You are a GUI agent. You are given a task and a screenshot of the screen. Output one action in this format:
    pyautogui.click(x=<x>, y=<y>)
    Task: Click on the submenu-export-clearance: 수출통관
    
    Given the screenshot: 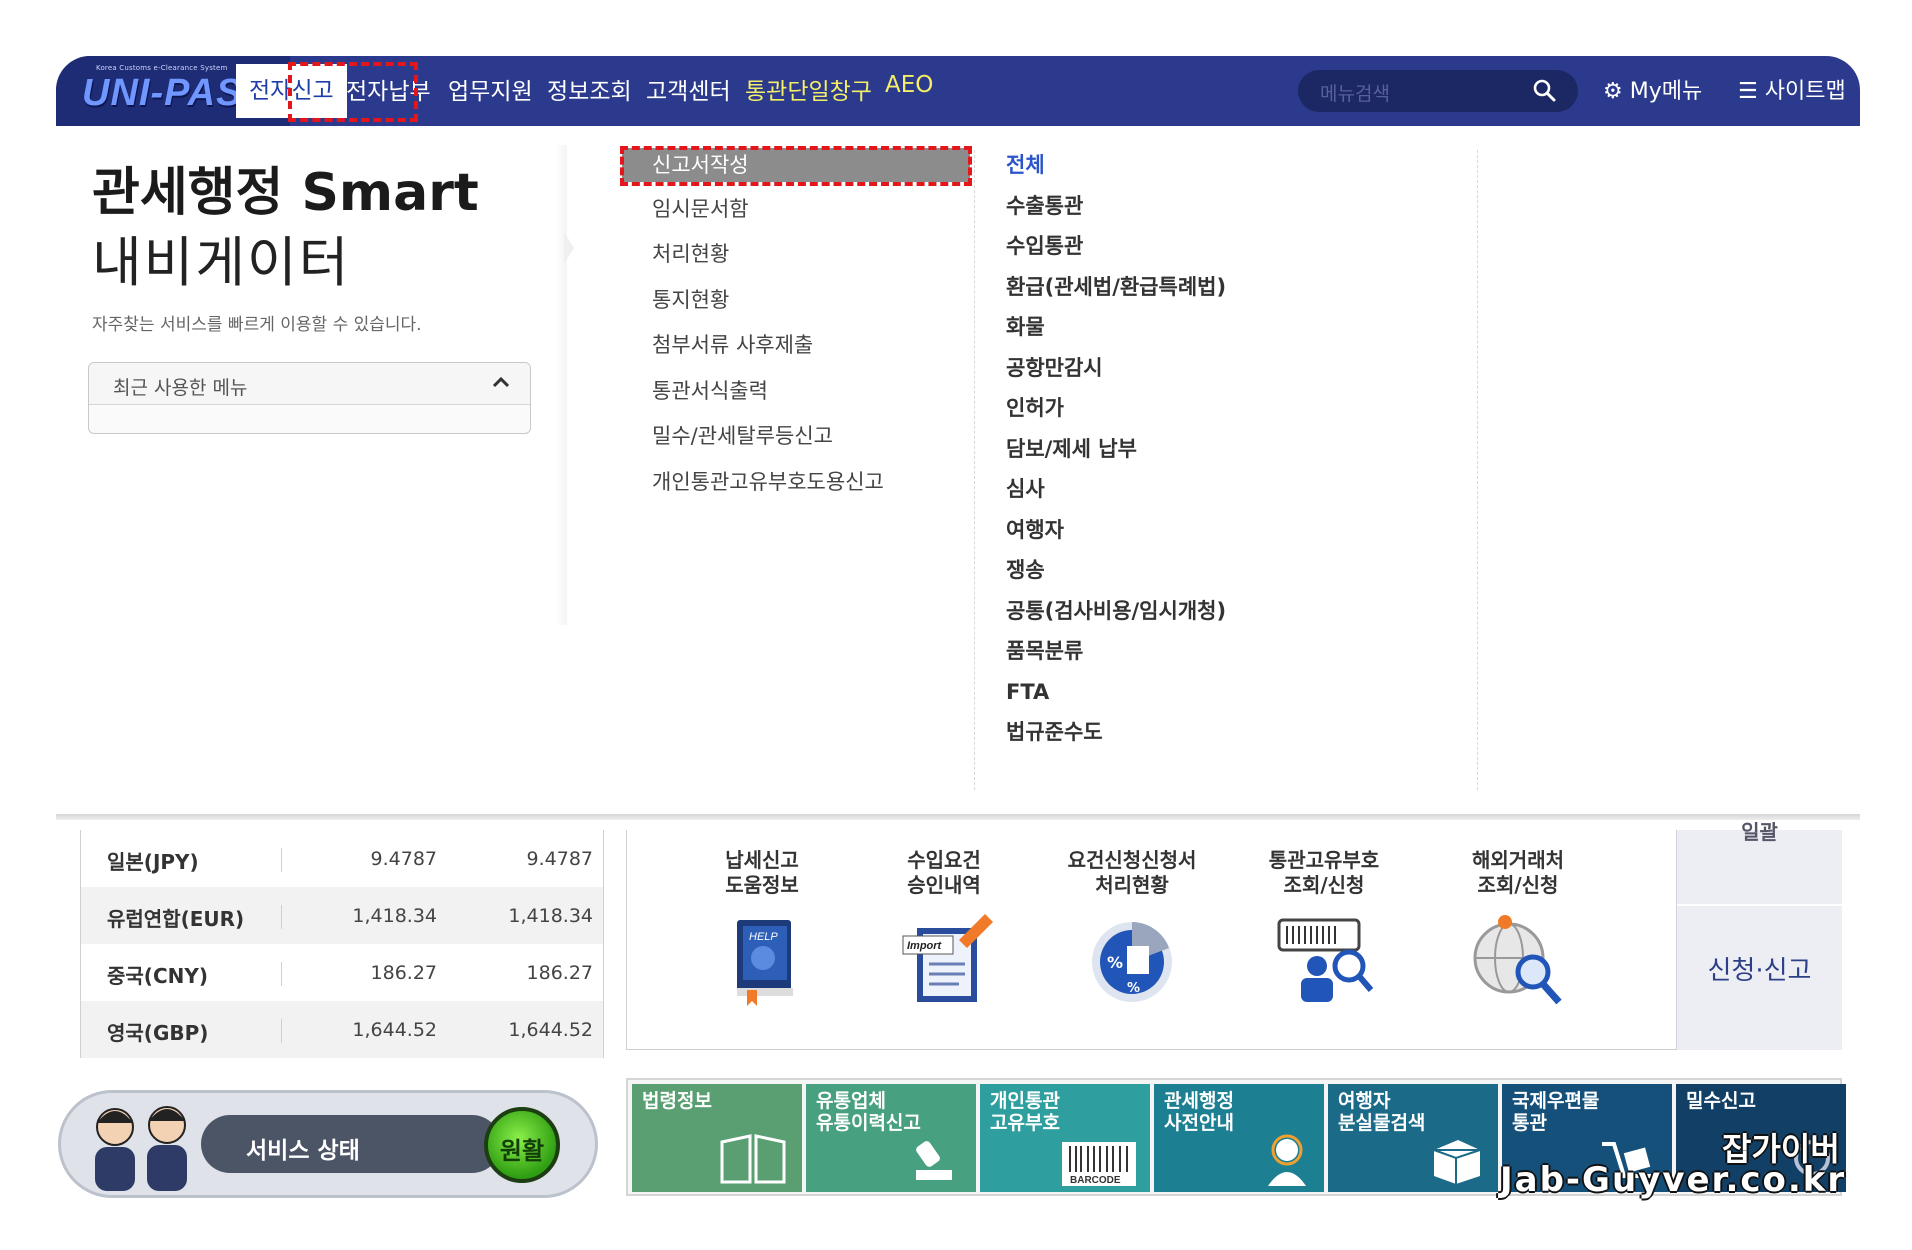 What is the action you would take?
    pyautogui.click(x=1116, y=211)
    